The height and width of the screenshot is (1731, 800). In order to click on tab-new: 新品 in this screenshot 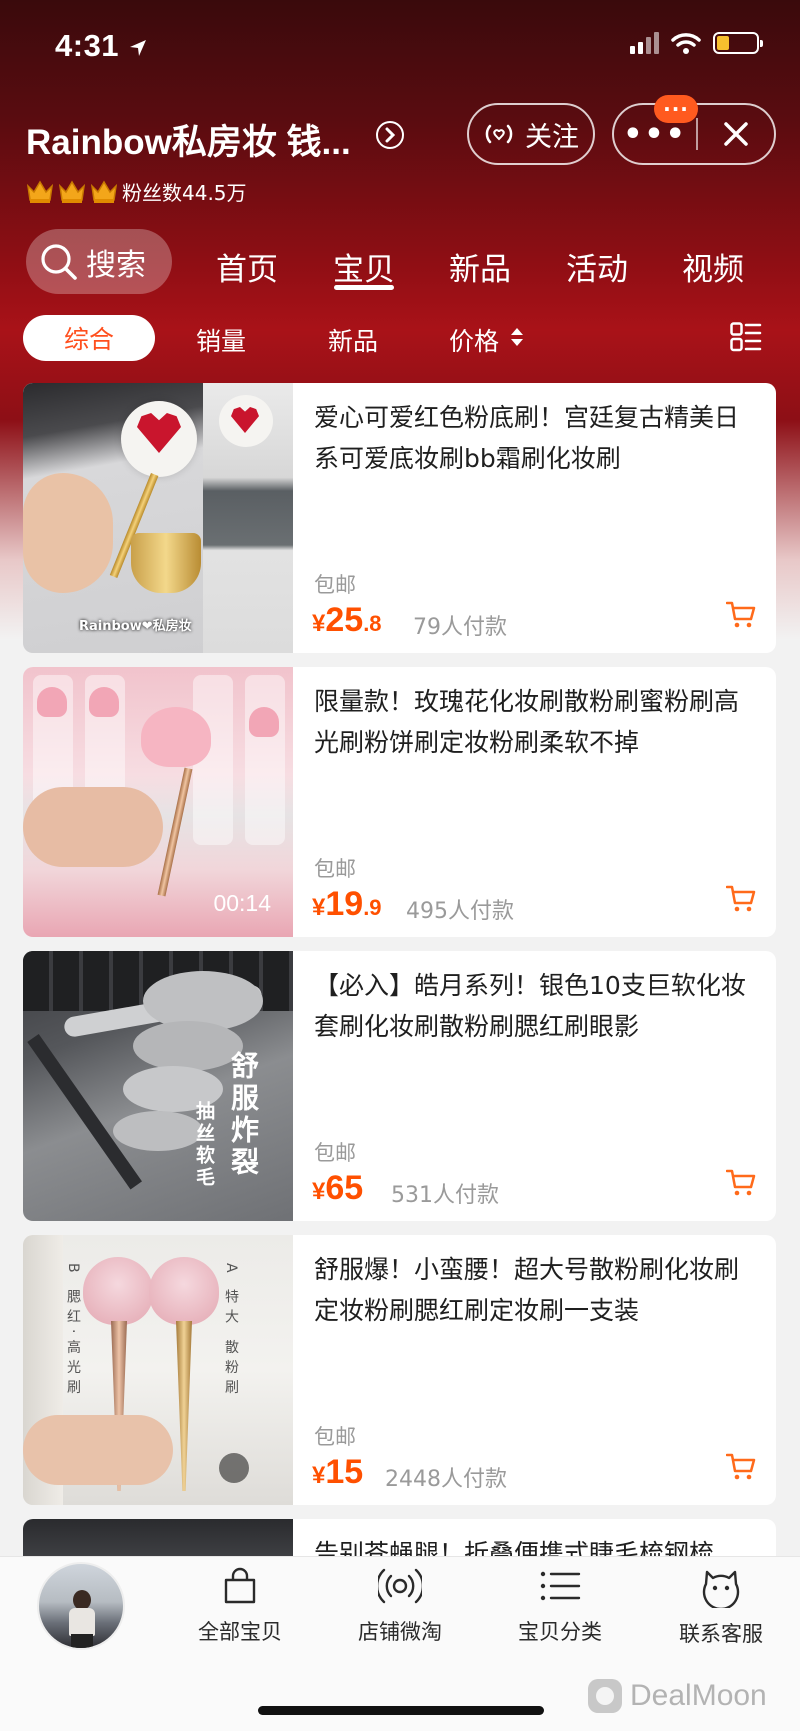, I will do `click(480, 266)`.